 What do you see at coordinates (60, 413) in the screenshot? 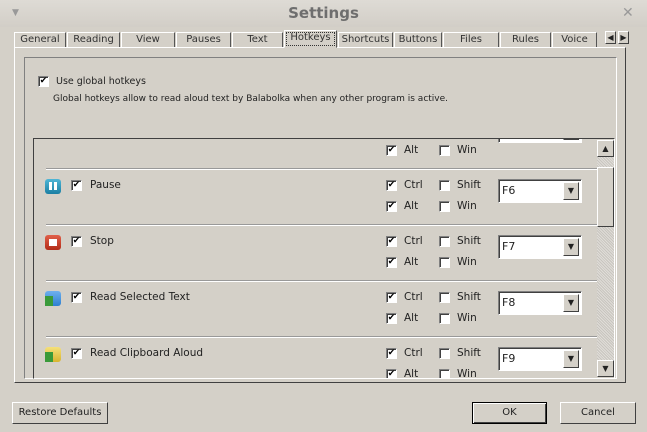
I see `restore-defaults-button: Restore Defaults` at bounding box center [60, 413].